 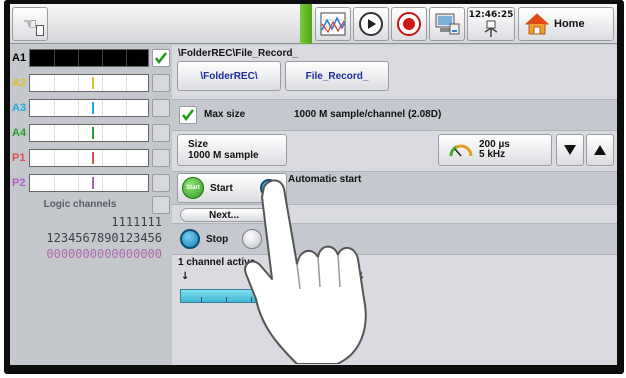 What do you see at coordinates (223, 155) in the screenshot?
I see `size-value: 1000 M sample` at bounding box center [223, 155].